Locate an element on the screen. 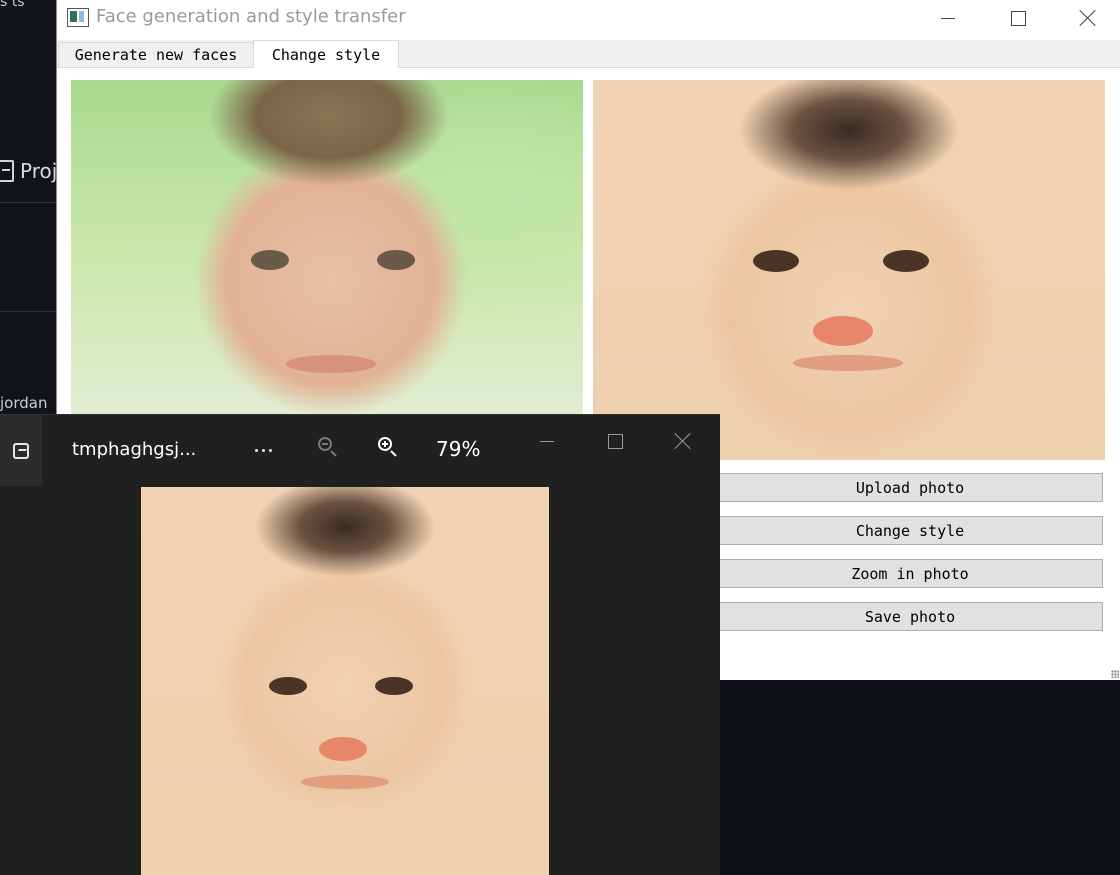  project-label: Proj is located at coordinates (39, 171).